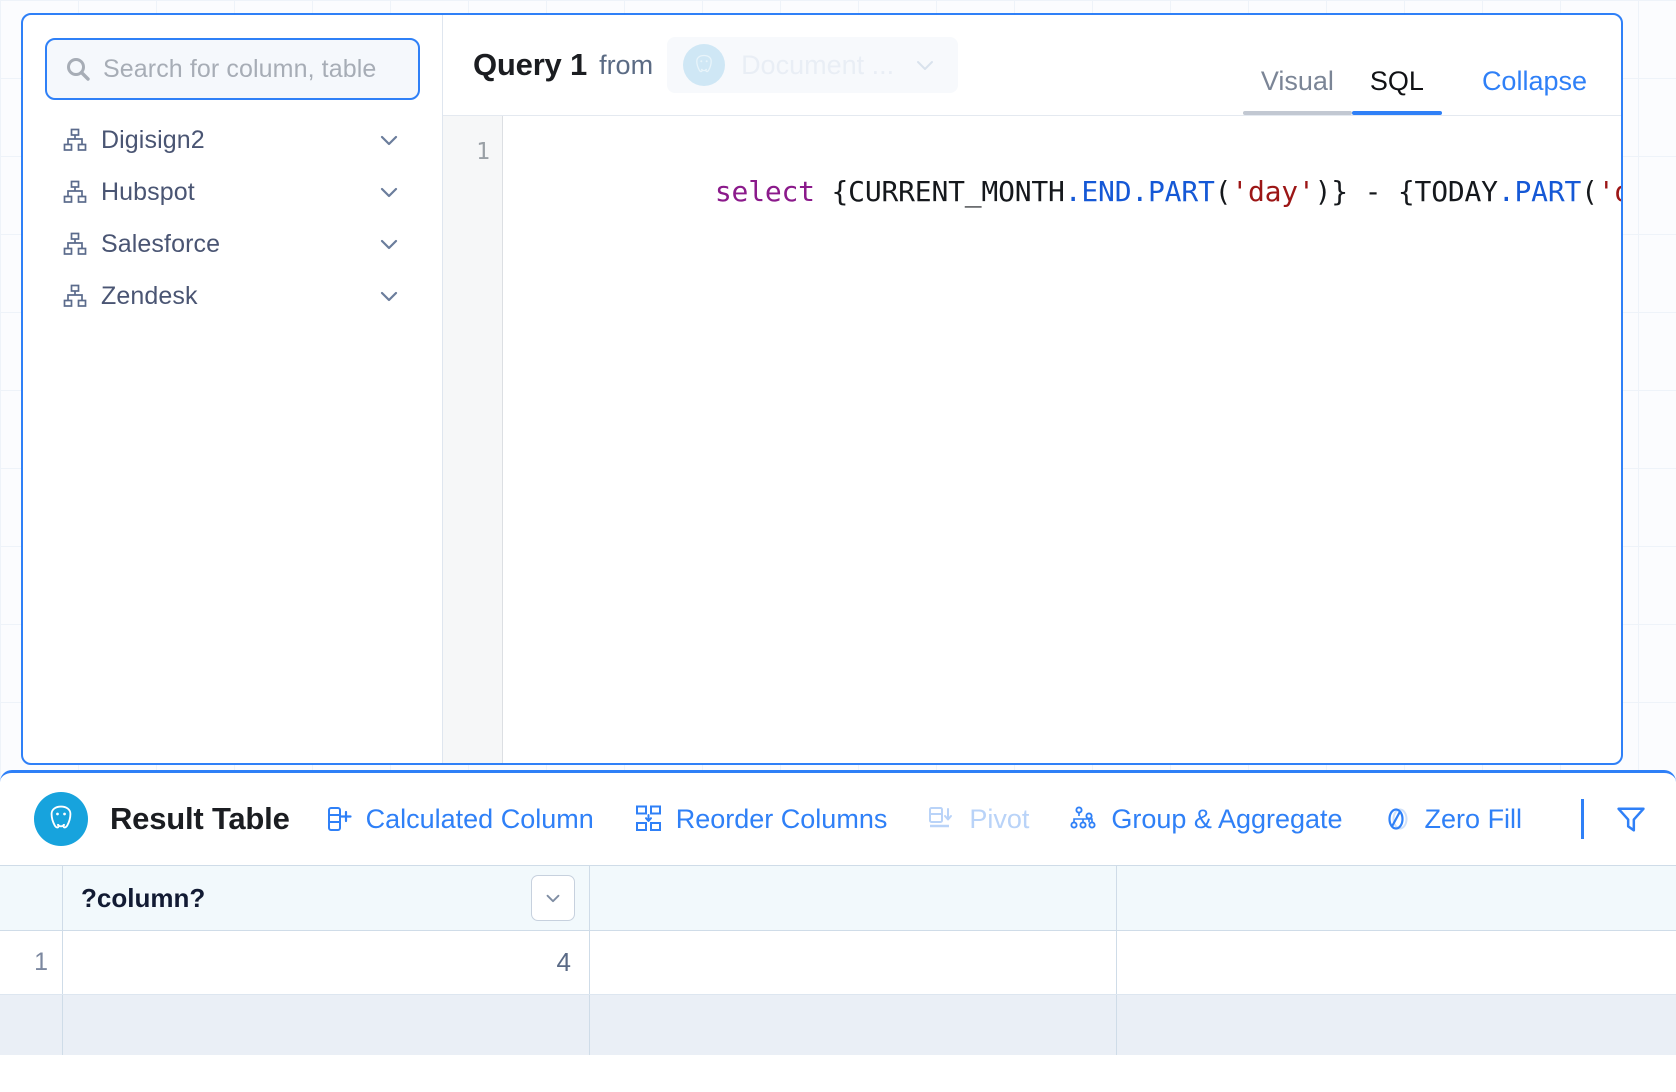  What do you see at coordinates (148, 191) in the screenshot?
I see `sidebar-item-label: Hubspot` at bounding box center [148, 191].